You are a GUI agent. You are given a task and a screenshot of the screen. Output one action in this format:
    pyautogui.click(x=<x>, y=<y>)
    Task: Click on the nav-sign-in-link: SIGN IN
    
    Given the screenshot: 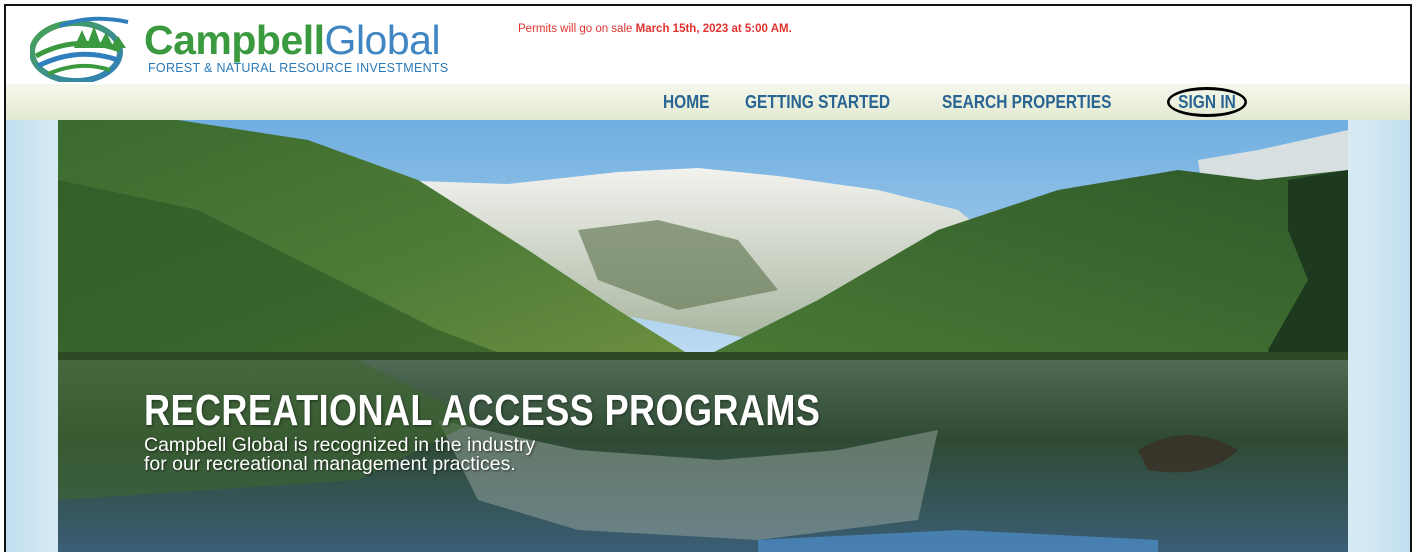 What is the action you would take?
    pyautogui.click(x=1206, y=102)
    